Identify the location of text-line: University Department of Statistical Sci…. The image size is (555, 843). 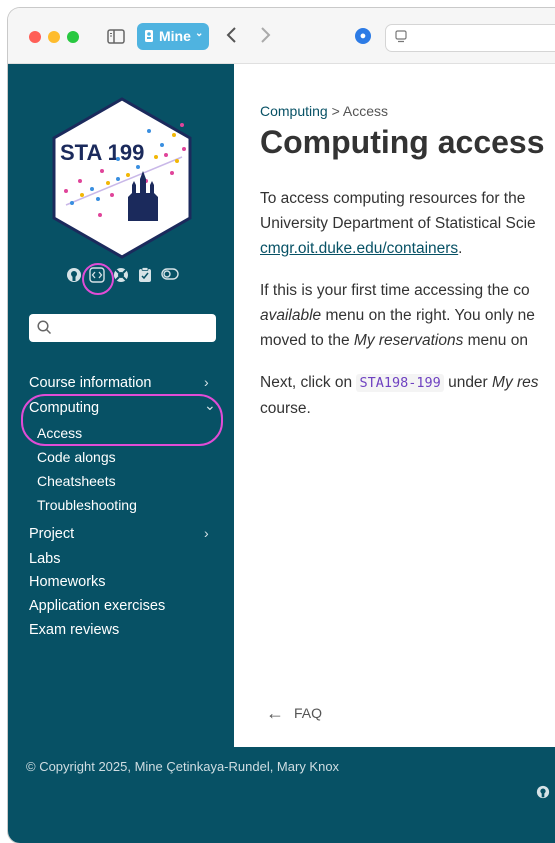
(398, 223).